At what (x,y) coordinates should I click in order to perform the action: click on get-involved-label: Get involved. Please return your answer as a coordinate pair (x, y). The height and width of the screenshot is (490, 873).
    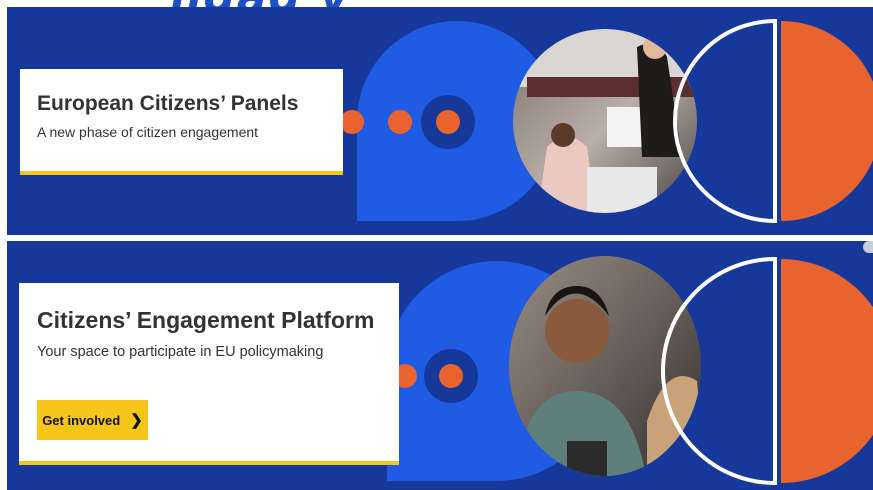
    Looking at the image, I should click on (81, 420).